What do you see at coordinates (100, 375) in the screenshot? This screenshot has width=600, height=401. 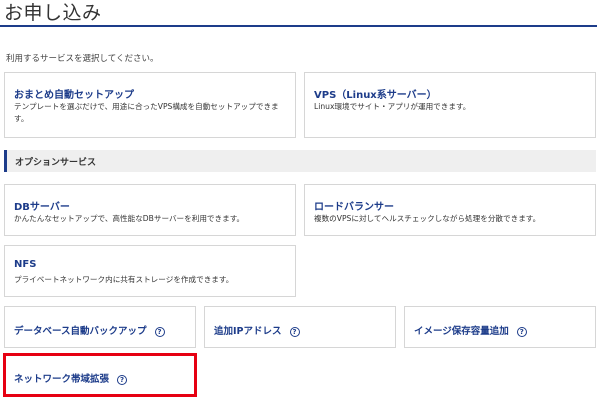 I see `highlight-box` at bounding box center [100, 375].